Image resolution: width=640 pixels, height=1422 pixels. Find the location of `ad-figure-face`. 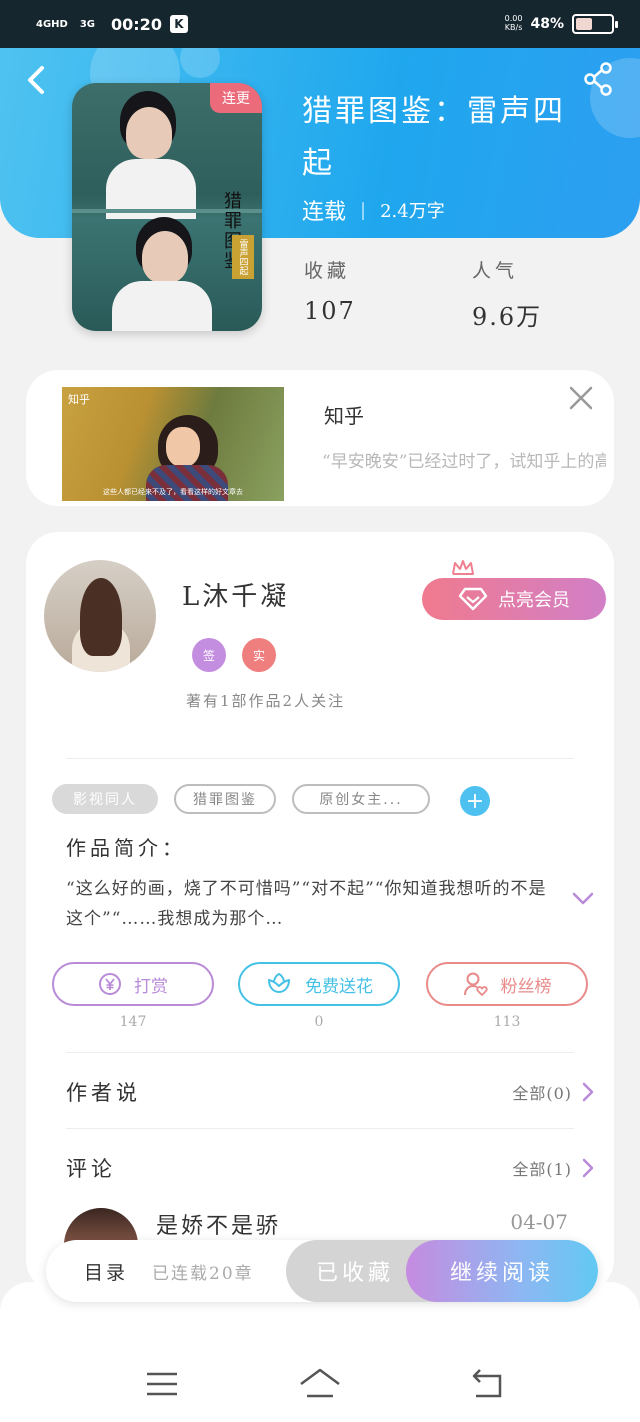

ad-figure-face is located at coordinates (183, 447).